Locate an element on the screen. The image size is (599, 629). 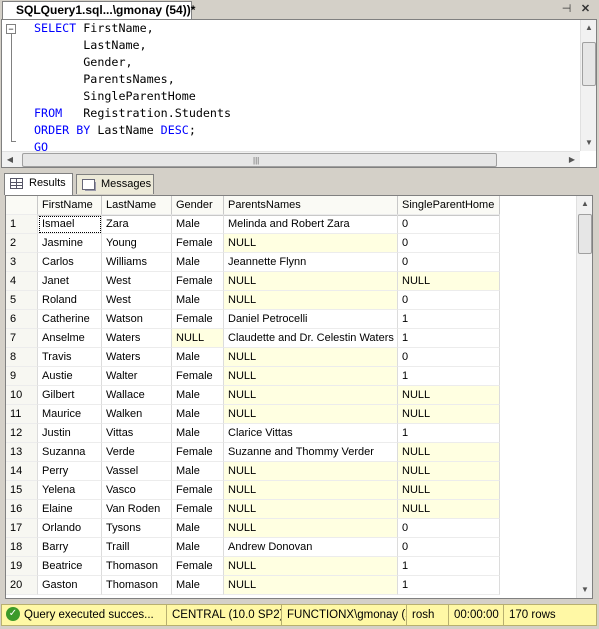
cell-lastname: Van Roden is located at coordinates (137, 509).